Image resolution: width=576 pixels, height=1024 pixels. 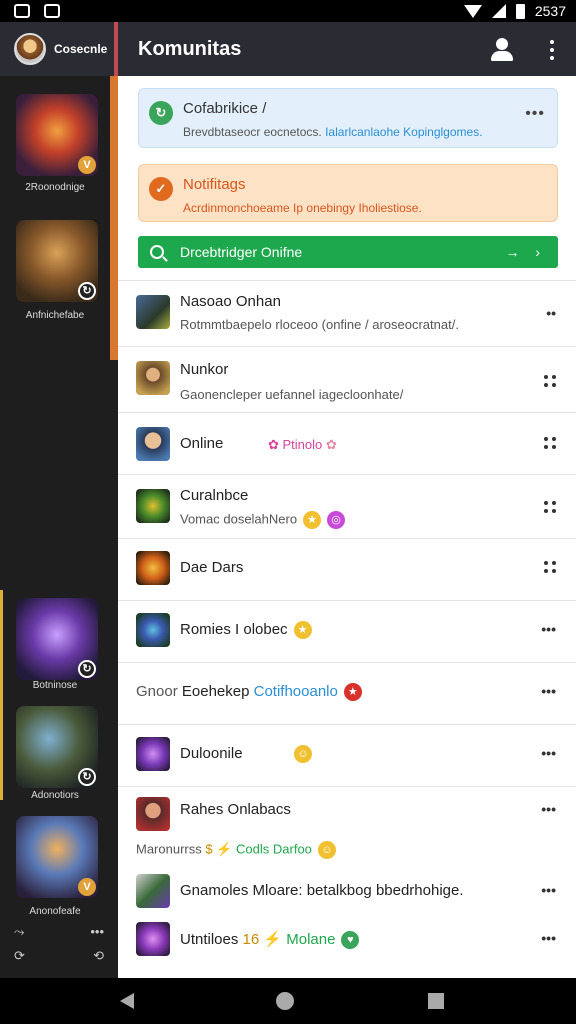 I want to click on item-title: Curalnbce, so click(x=214, y=495).